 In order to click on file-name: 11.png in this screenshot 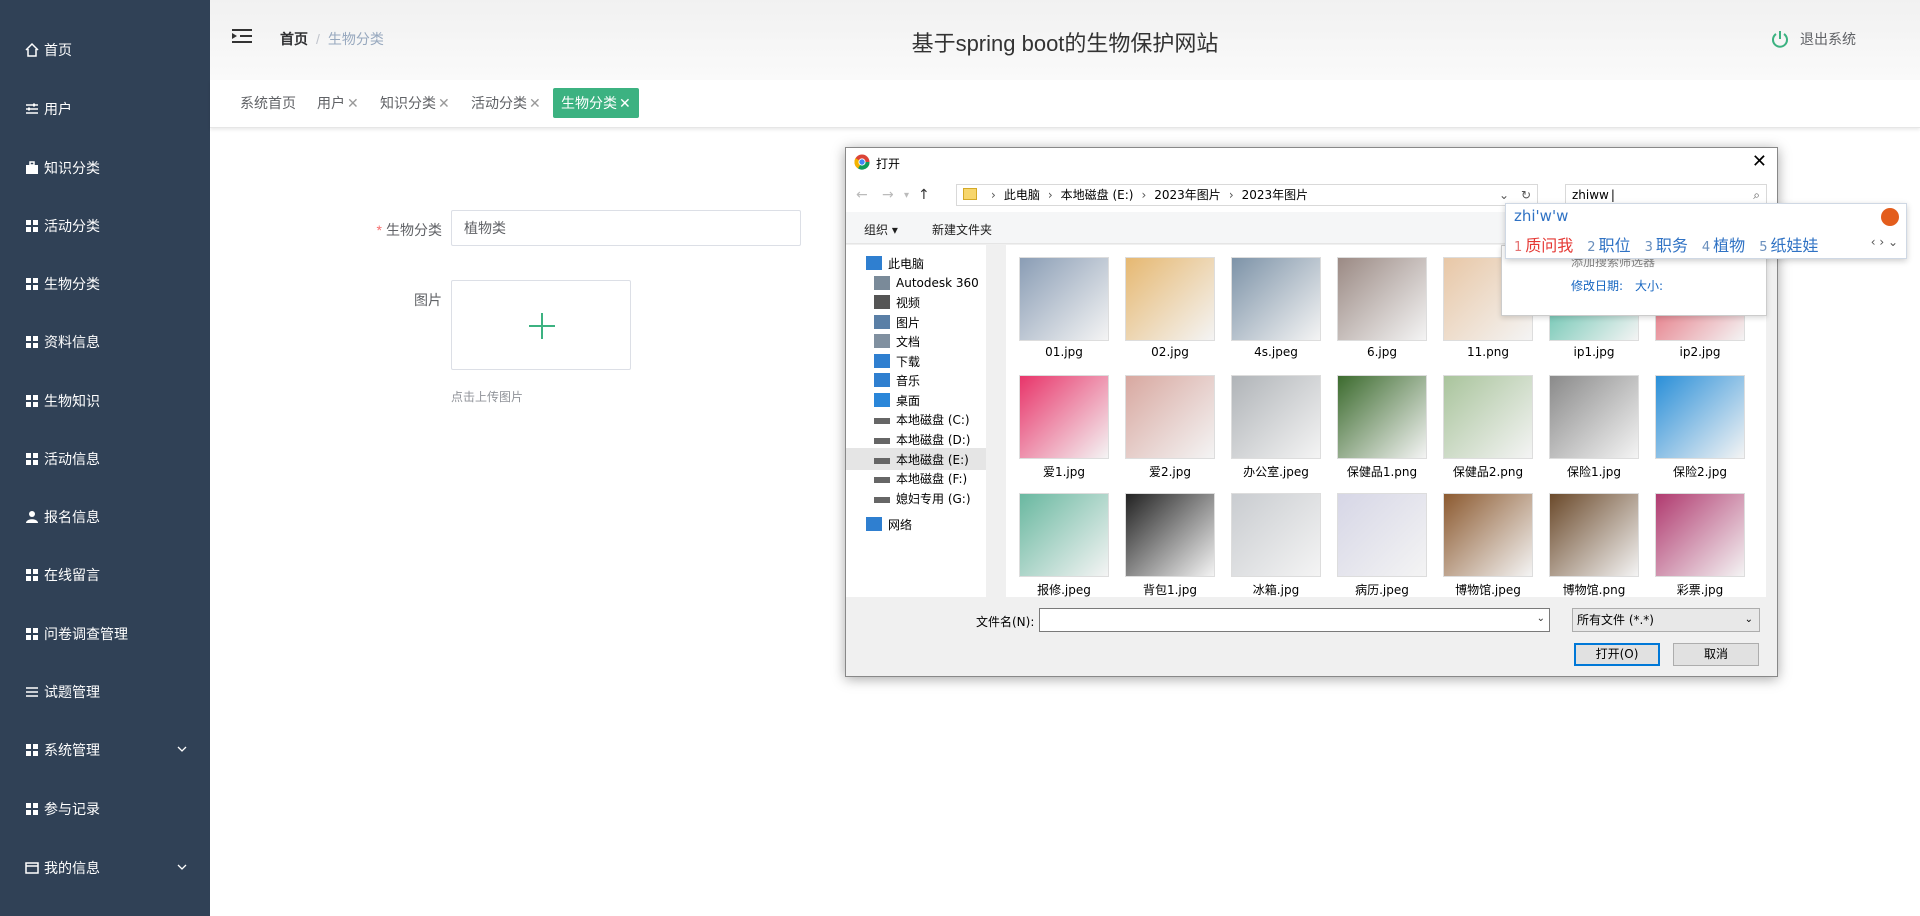, I will do `click(1488, 352)`.